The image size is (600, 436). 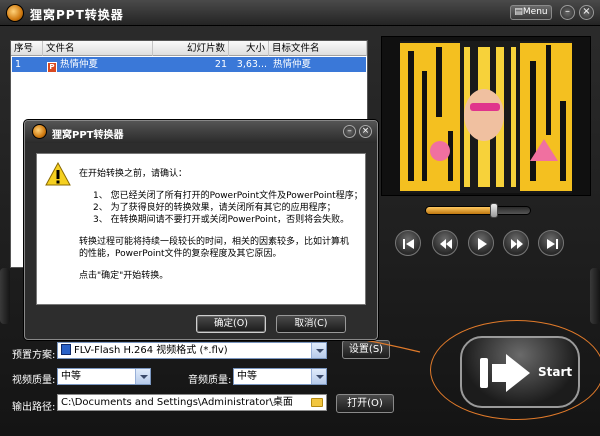 What do you see at coordinates (133, 174) in the screenshot?
I see `dialog-intro: 在开始转换之前，请确认：` at bounding box center [133, 174].